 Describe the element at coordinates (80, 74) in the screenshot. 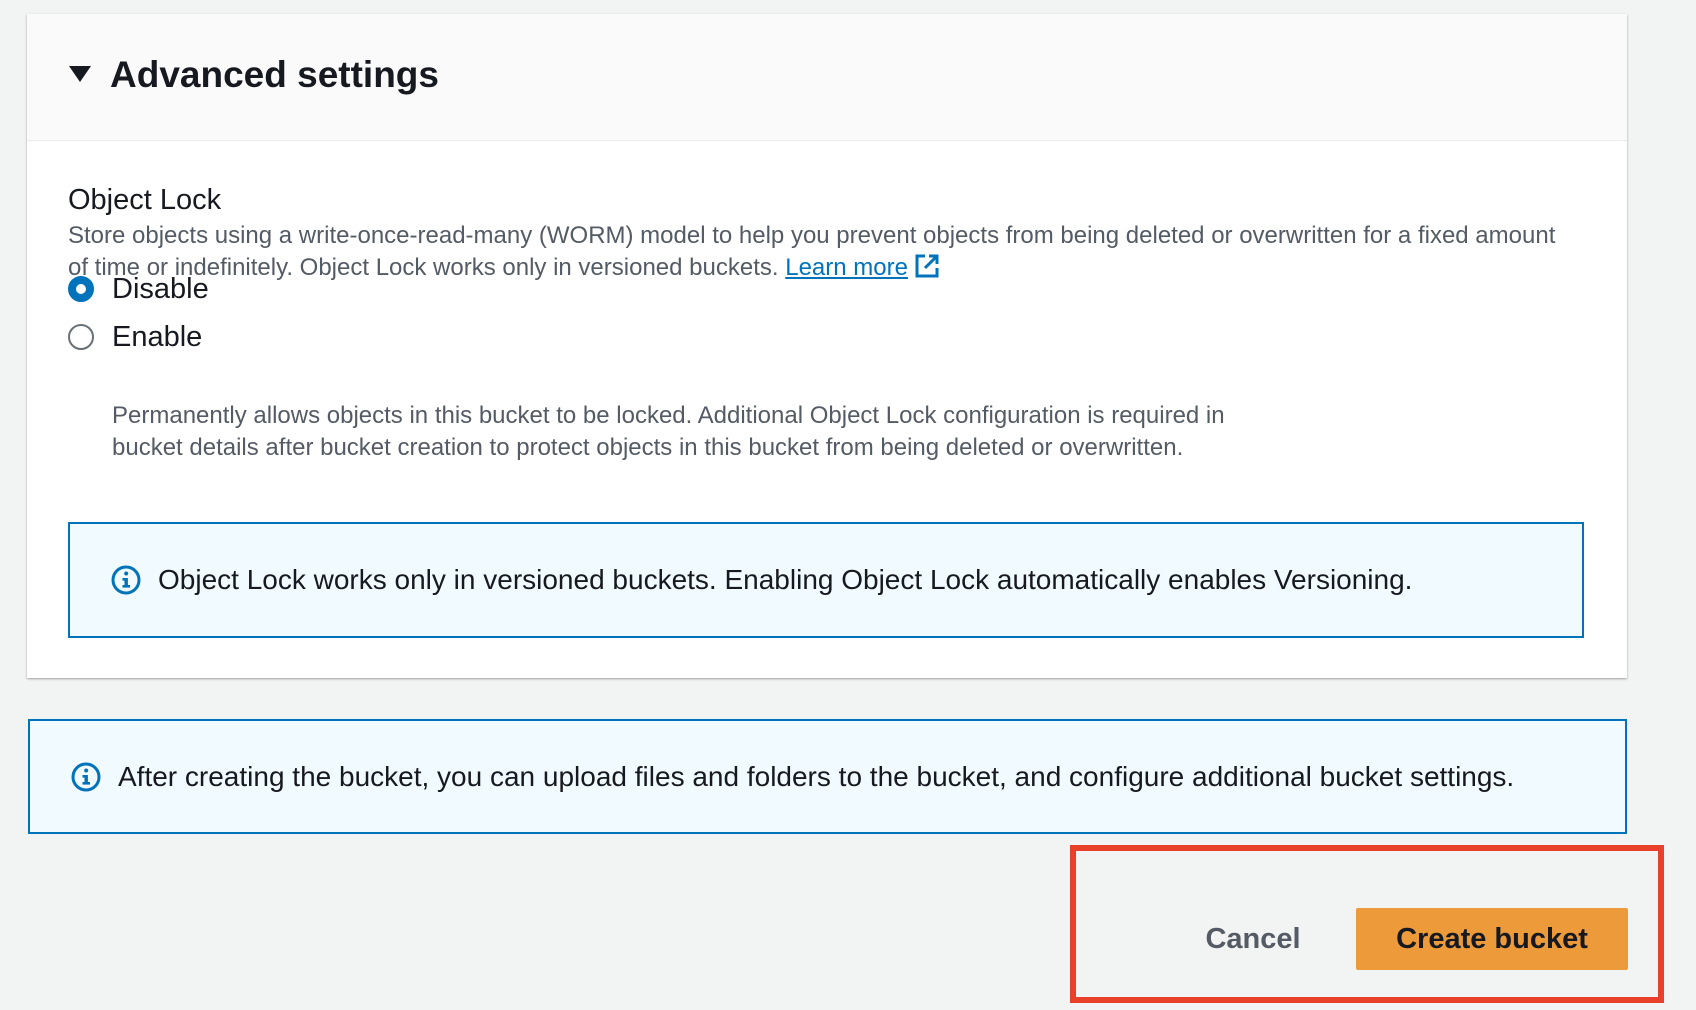

I see `caret-down-icon` at that location.